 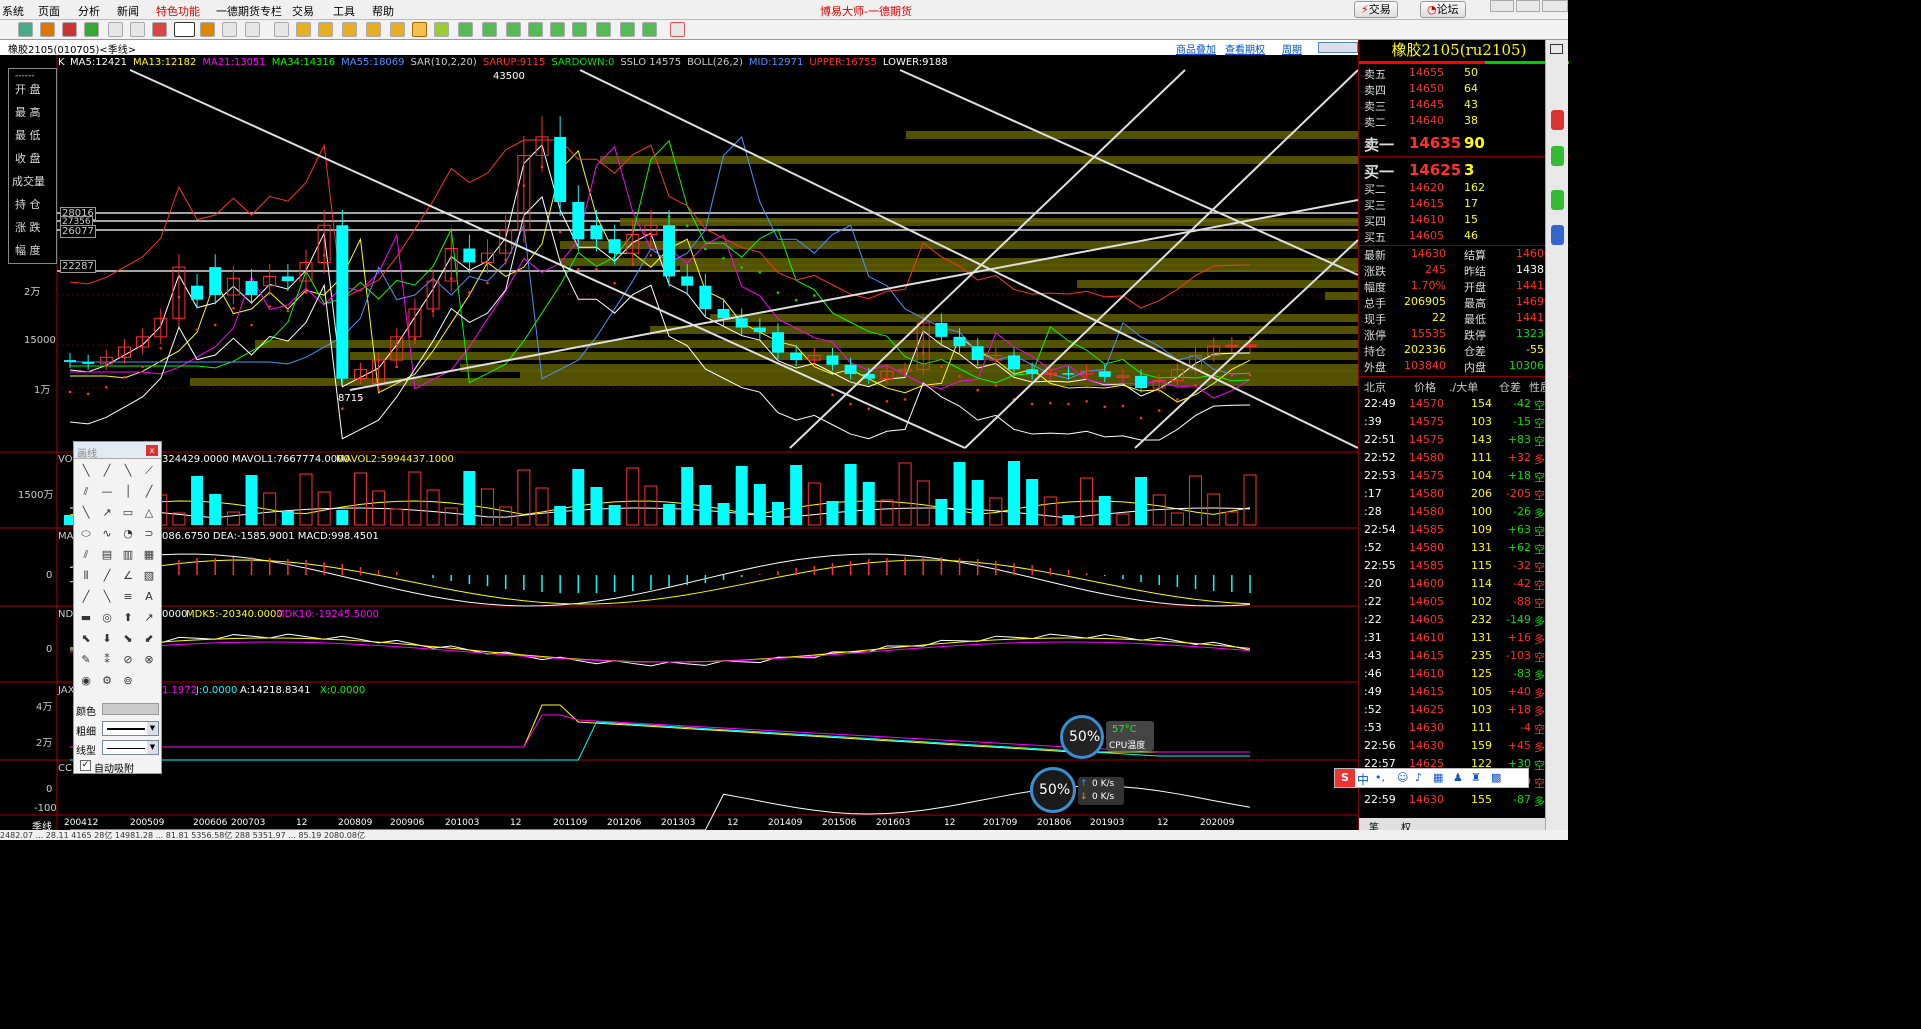 I want to click on drawing-tool-icon: ▭, so click(x=128, y=513).